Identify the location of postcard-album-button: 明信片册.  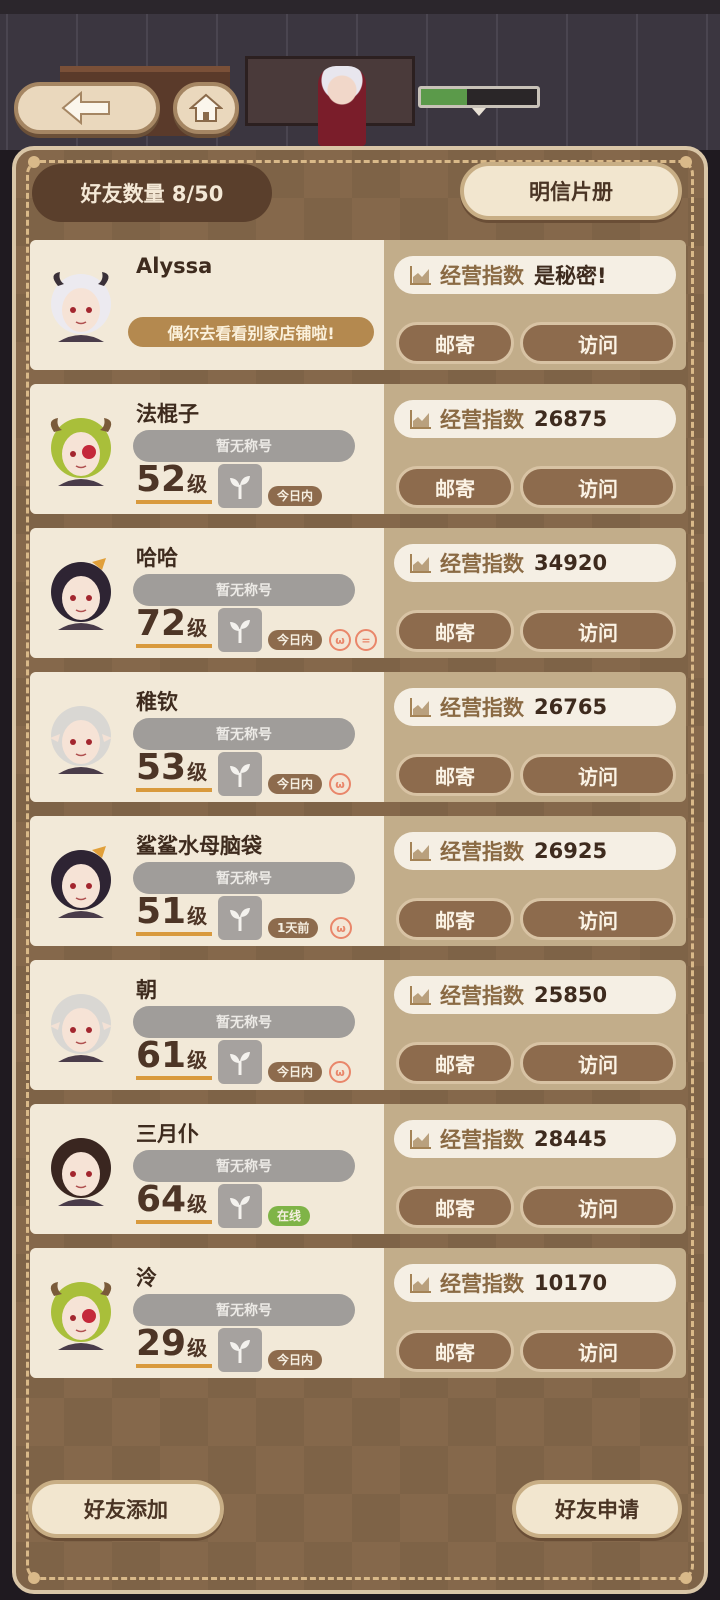
(571, 191).